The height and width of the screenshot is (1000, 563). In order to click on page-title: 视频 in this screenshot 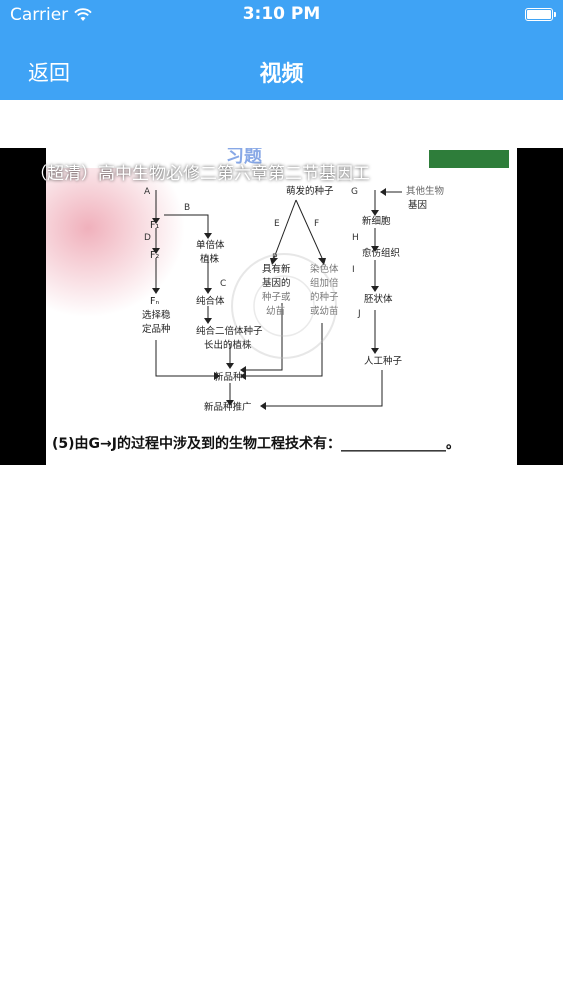, I will do `click(281, 74)`.